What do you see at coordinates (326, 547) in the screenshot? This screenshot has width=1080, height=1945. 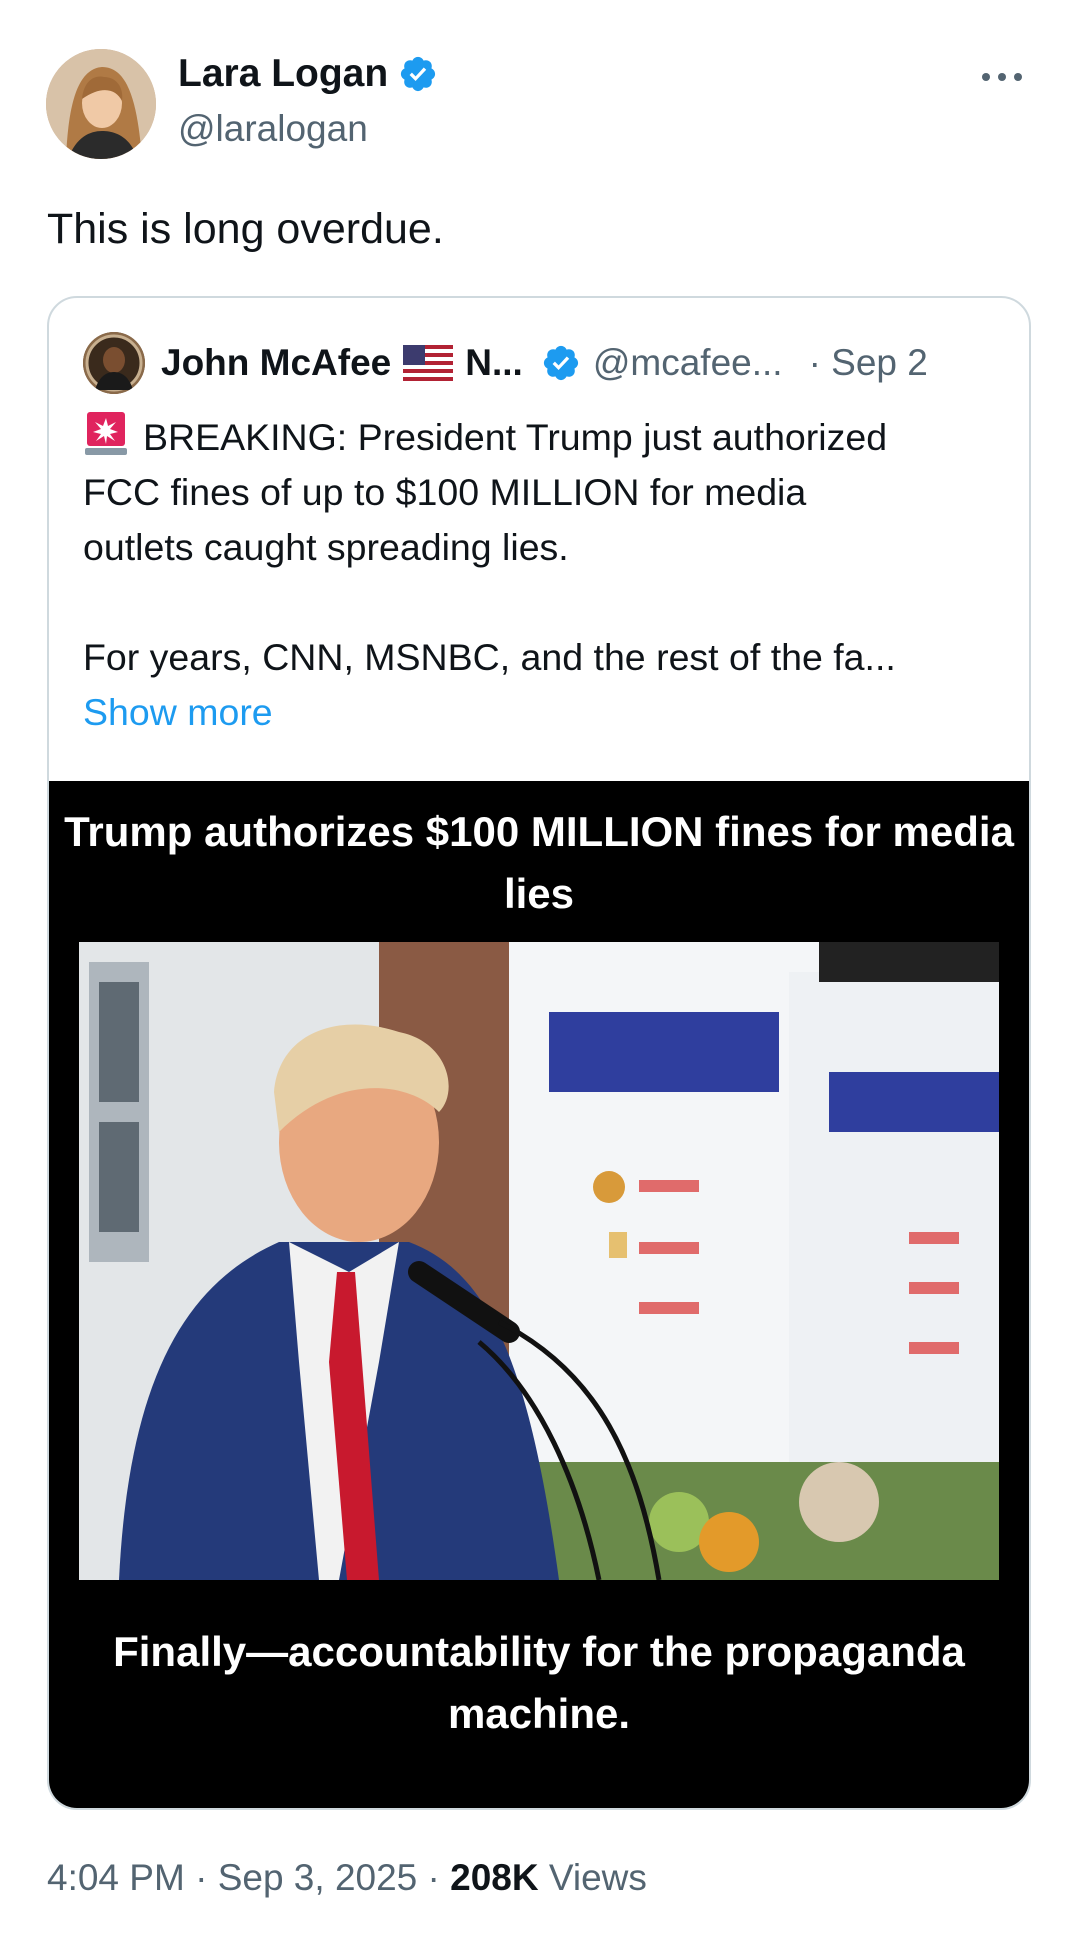 I see `quoted-line-3: outlets caught spreading lies.` at bounding box center [326, 547].